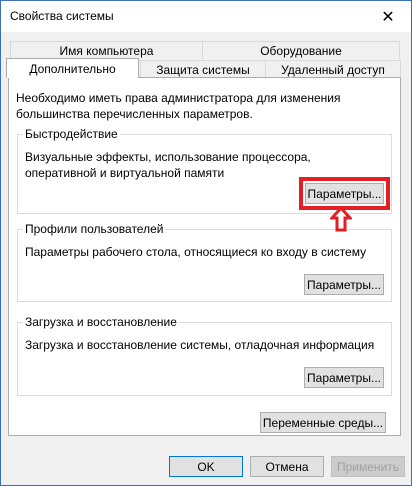 This screenshot has height=486, width=412. I want to click on cancel-button: Отмена, so click(287, 466).